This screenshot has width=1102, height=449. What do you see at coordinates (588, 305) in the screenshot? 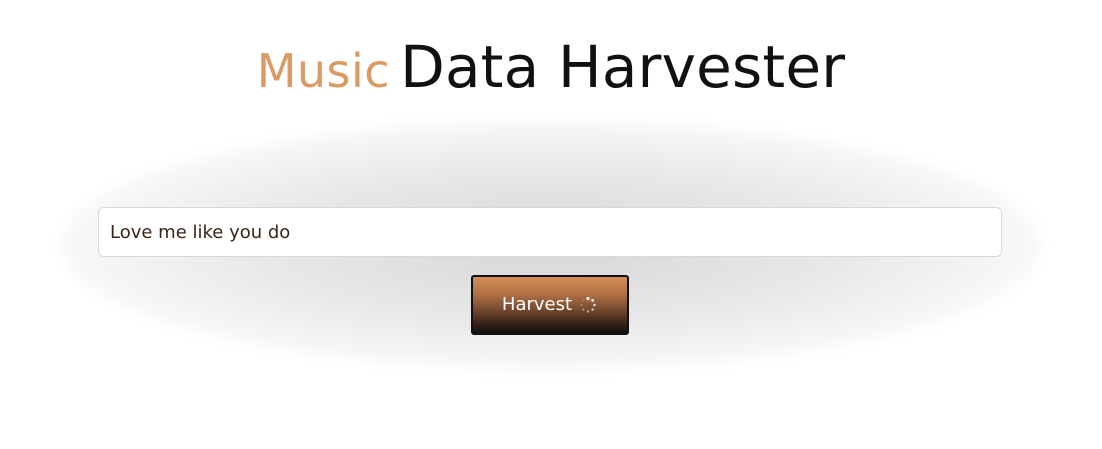
I see `spinner-icon` at bounding box center [588, 305].